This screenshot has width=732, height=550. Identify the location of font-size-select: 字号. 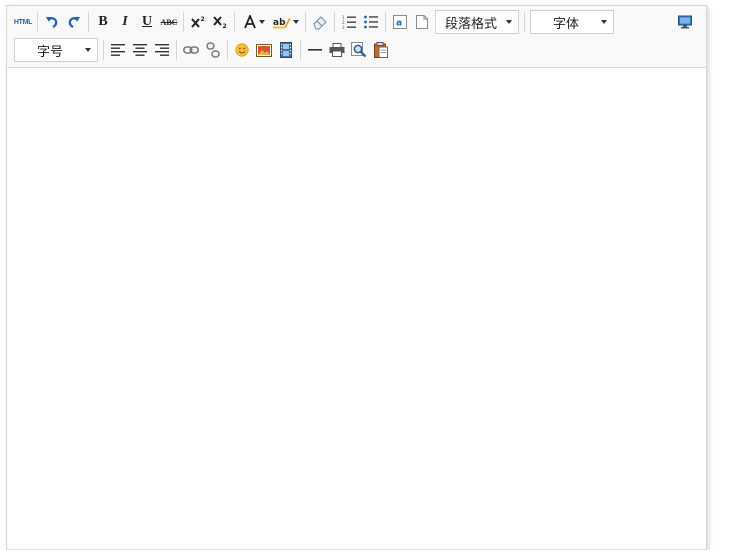
(56, 50).